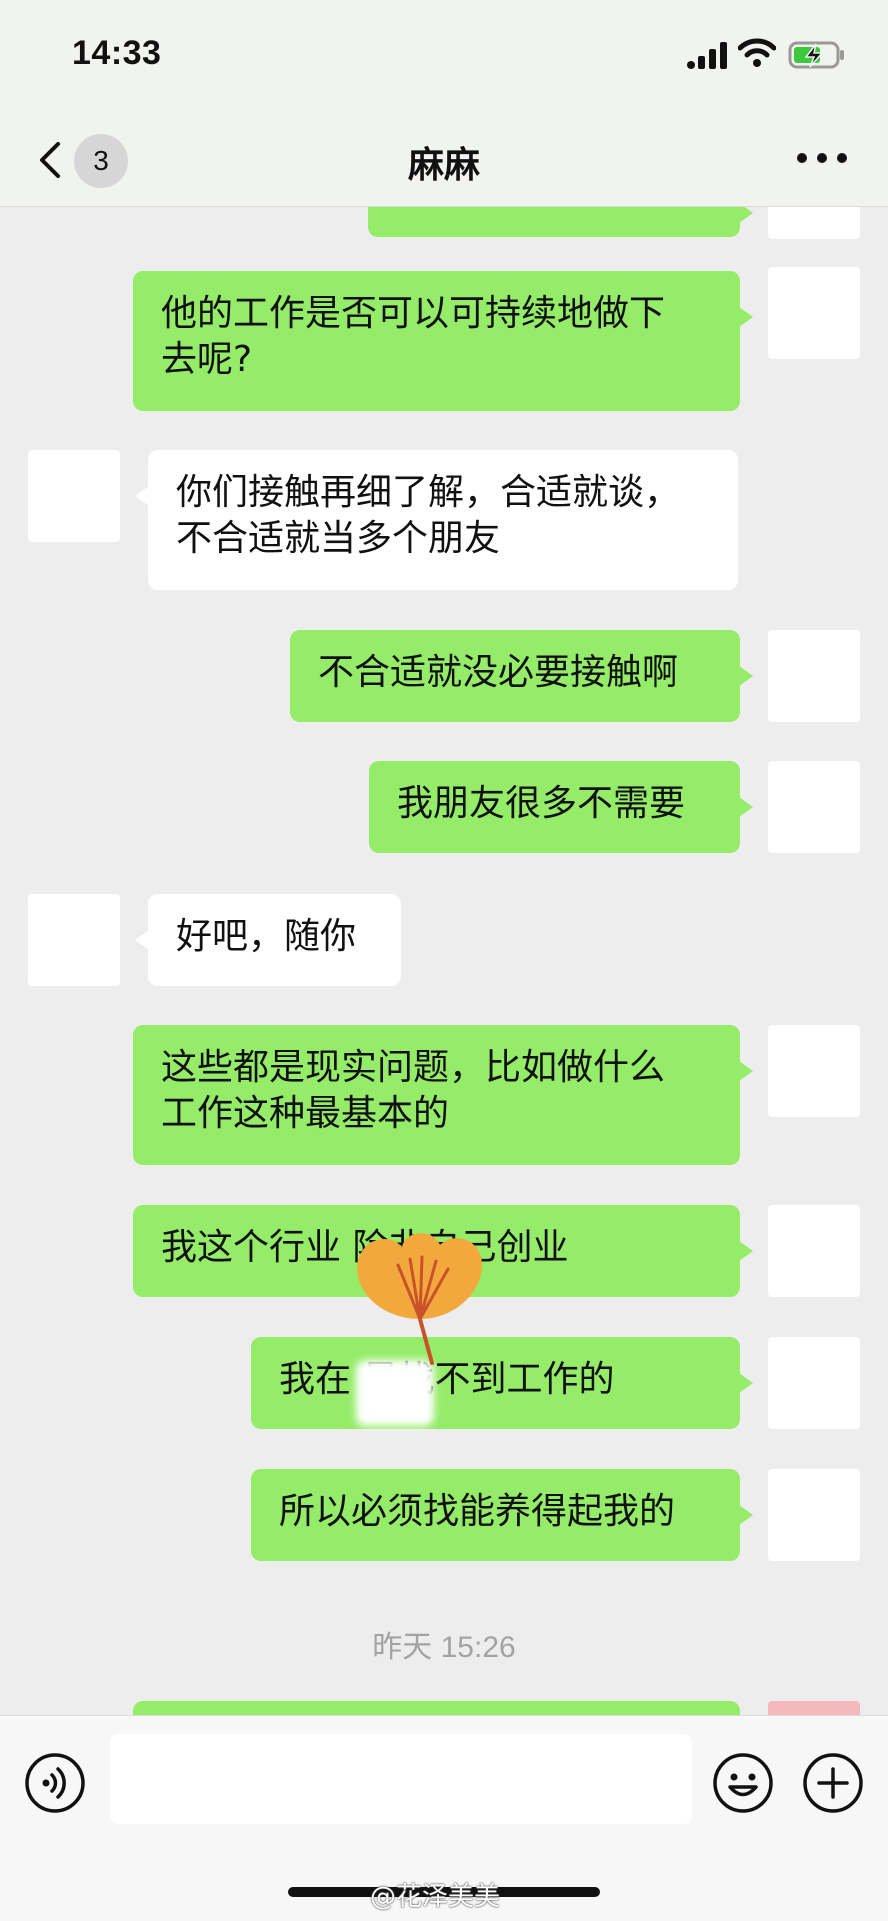 This screenshot has height=1921, width=888. I want to click on wifi-icon, so click(757, 52).